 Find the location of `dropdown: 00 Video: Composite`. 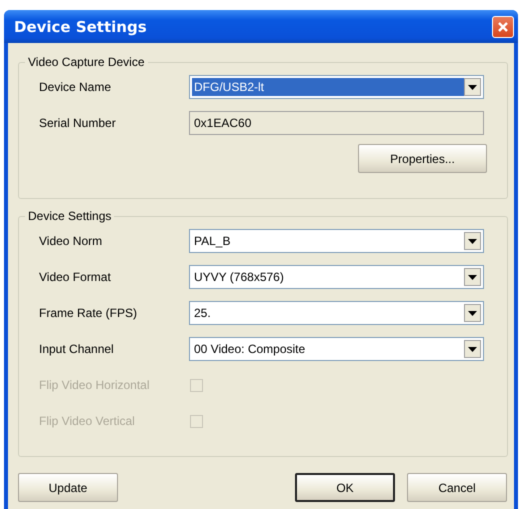

dropdown: 00 Video: Composite is located at coordinates (336, 349).